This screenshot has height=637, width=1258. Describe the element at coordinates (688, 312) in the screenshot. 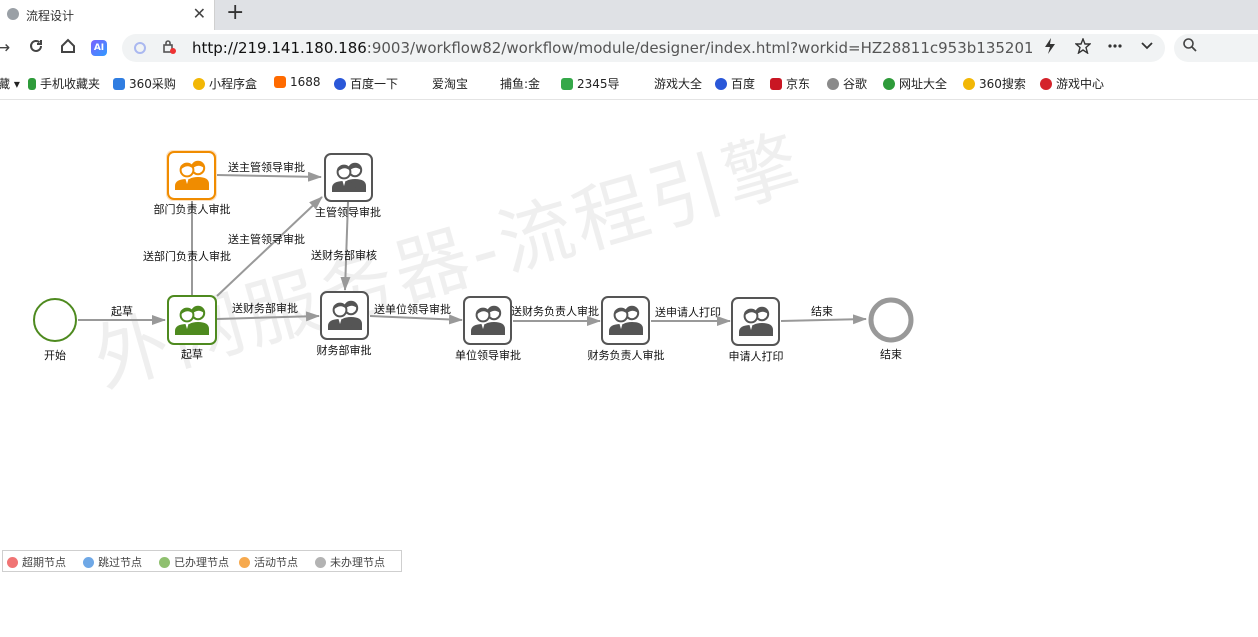

I see `edge-label: 送申请人打印` at that location.